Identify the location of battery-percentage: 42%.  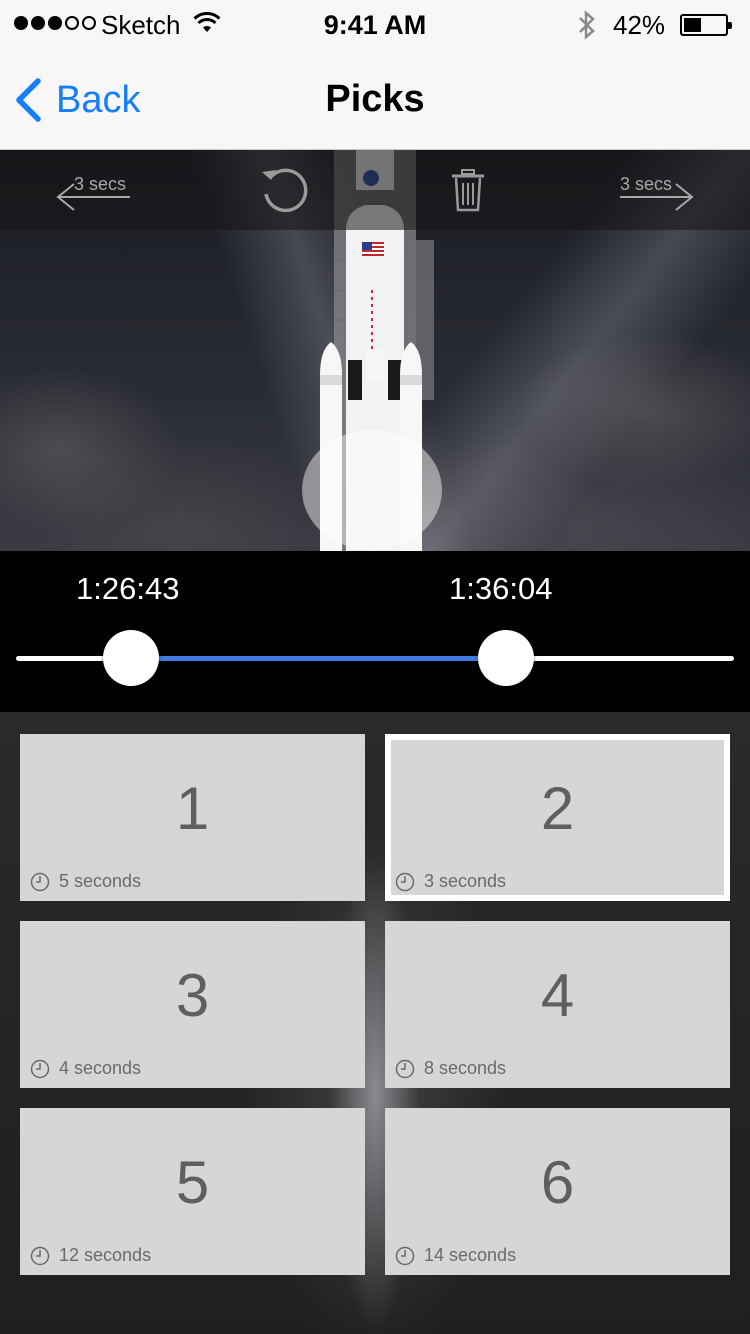
(639, 25).